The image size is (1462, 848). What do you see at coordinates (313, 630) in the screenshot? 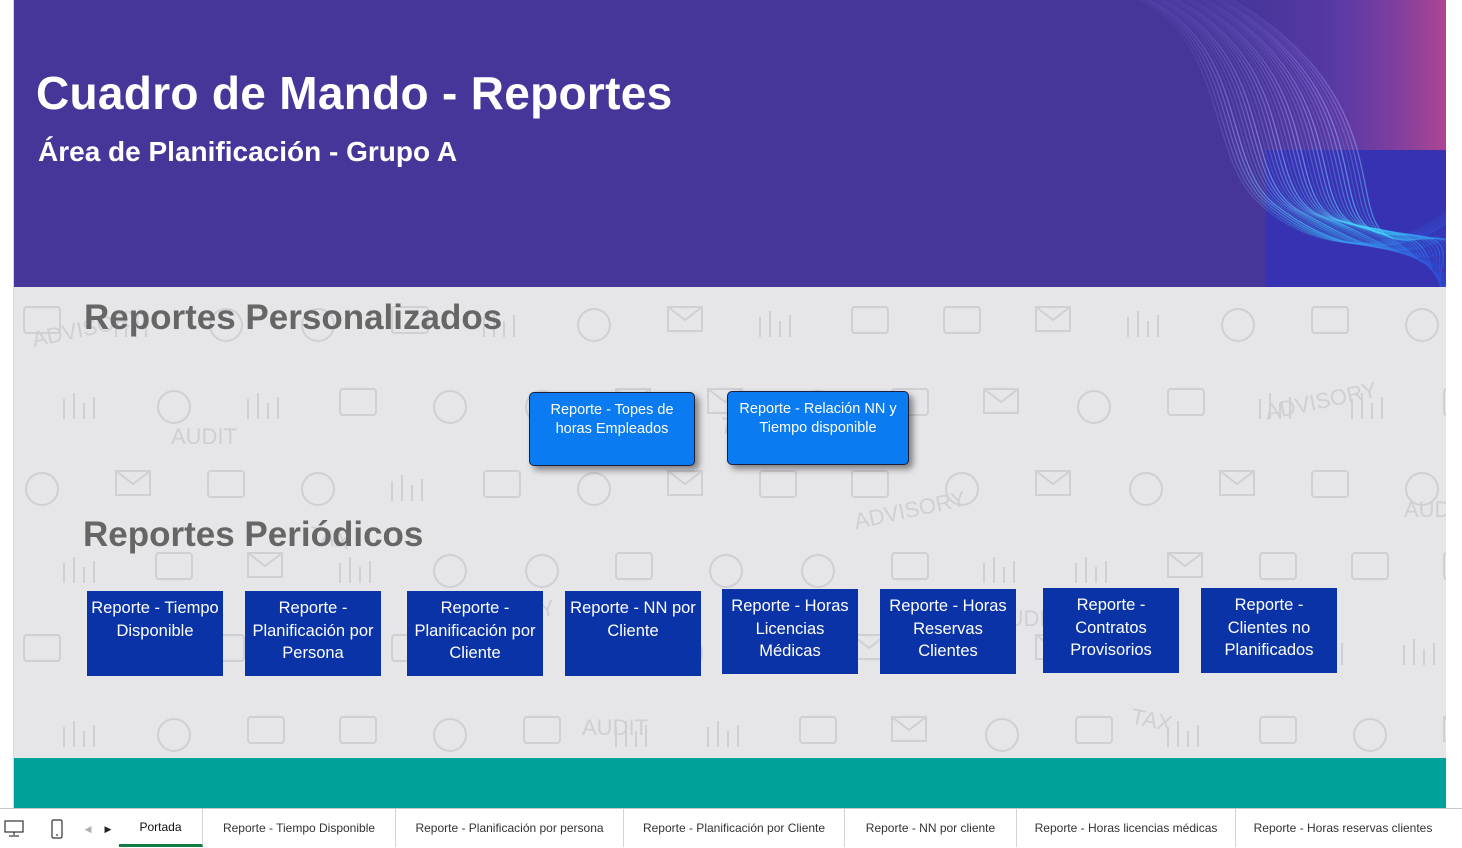
I see `report-button-label: Reporte - Planificación por Persona` at bounding box center [313, 630].